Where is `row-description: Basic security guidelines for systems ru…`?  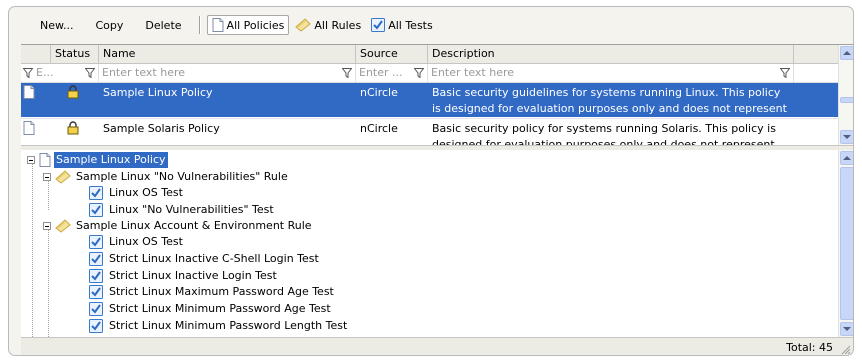 row-description: Basic security guidelines for systems ru… is located at coordinates (609, 100).